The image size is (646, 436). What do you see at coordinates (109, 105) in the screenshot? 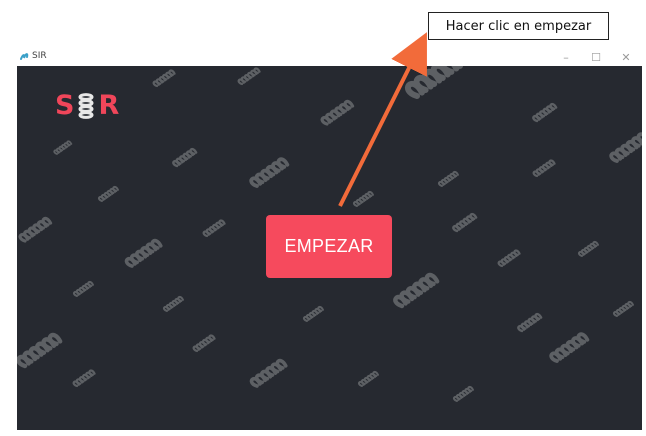
I see `logo-letter-r: R` at bounding box center [109, 105].